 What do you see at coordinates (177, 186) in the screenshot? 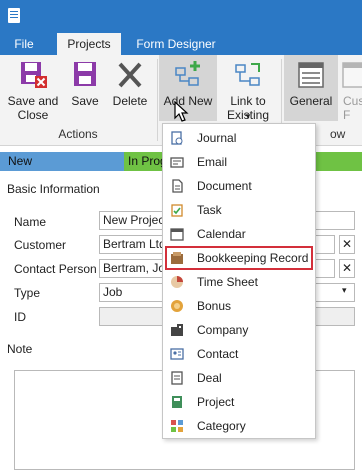
I see `document-icon` at bounding box center [177, 186].